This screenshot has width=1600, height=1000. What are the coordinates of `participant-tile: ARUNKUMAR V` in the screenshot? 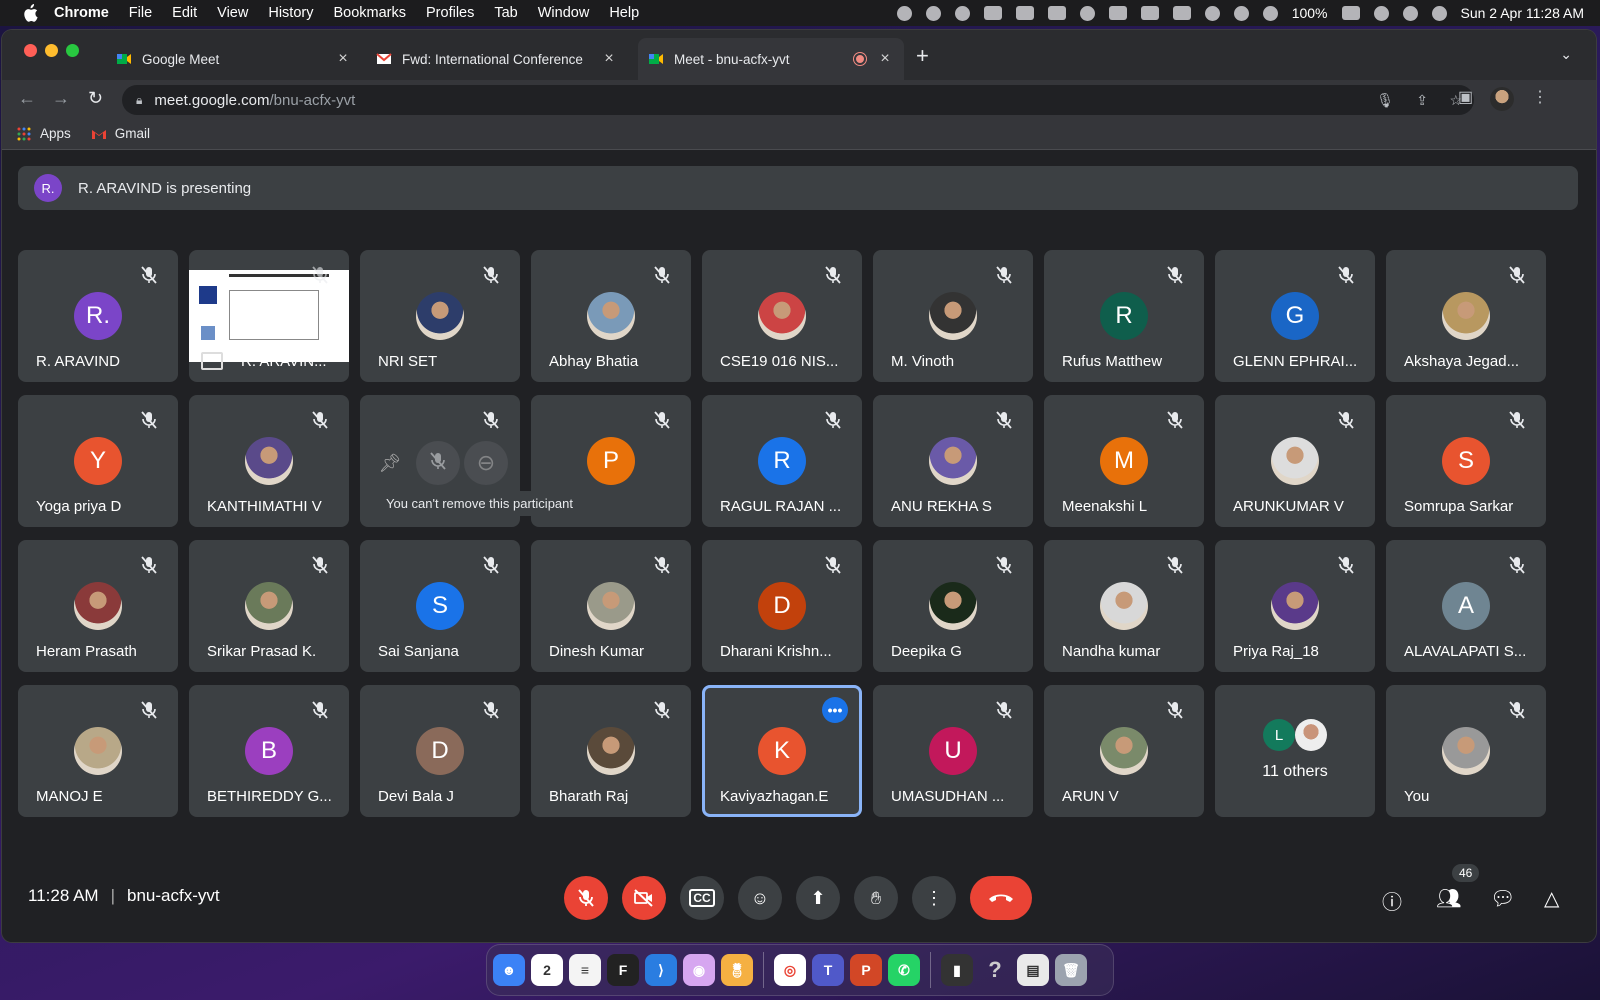 It's located at (1295, 461).